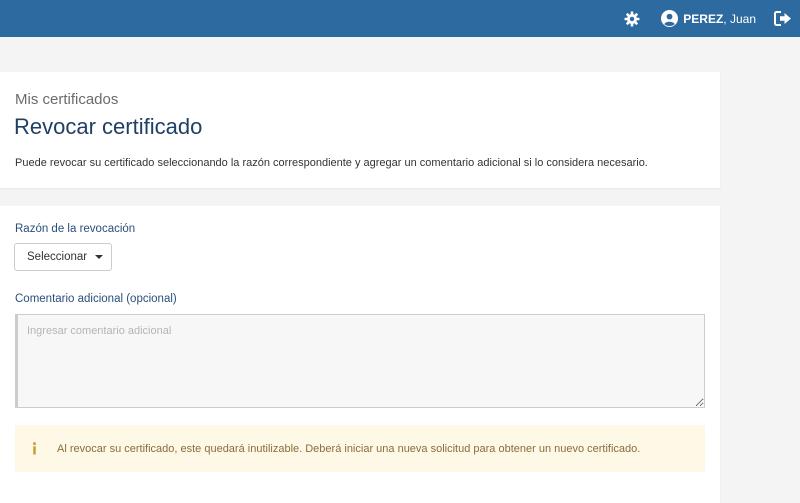 This screenshot has height=503, width=800. I want to click on reason-select: Seleccionar, so click(63, 257).